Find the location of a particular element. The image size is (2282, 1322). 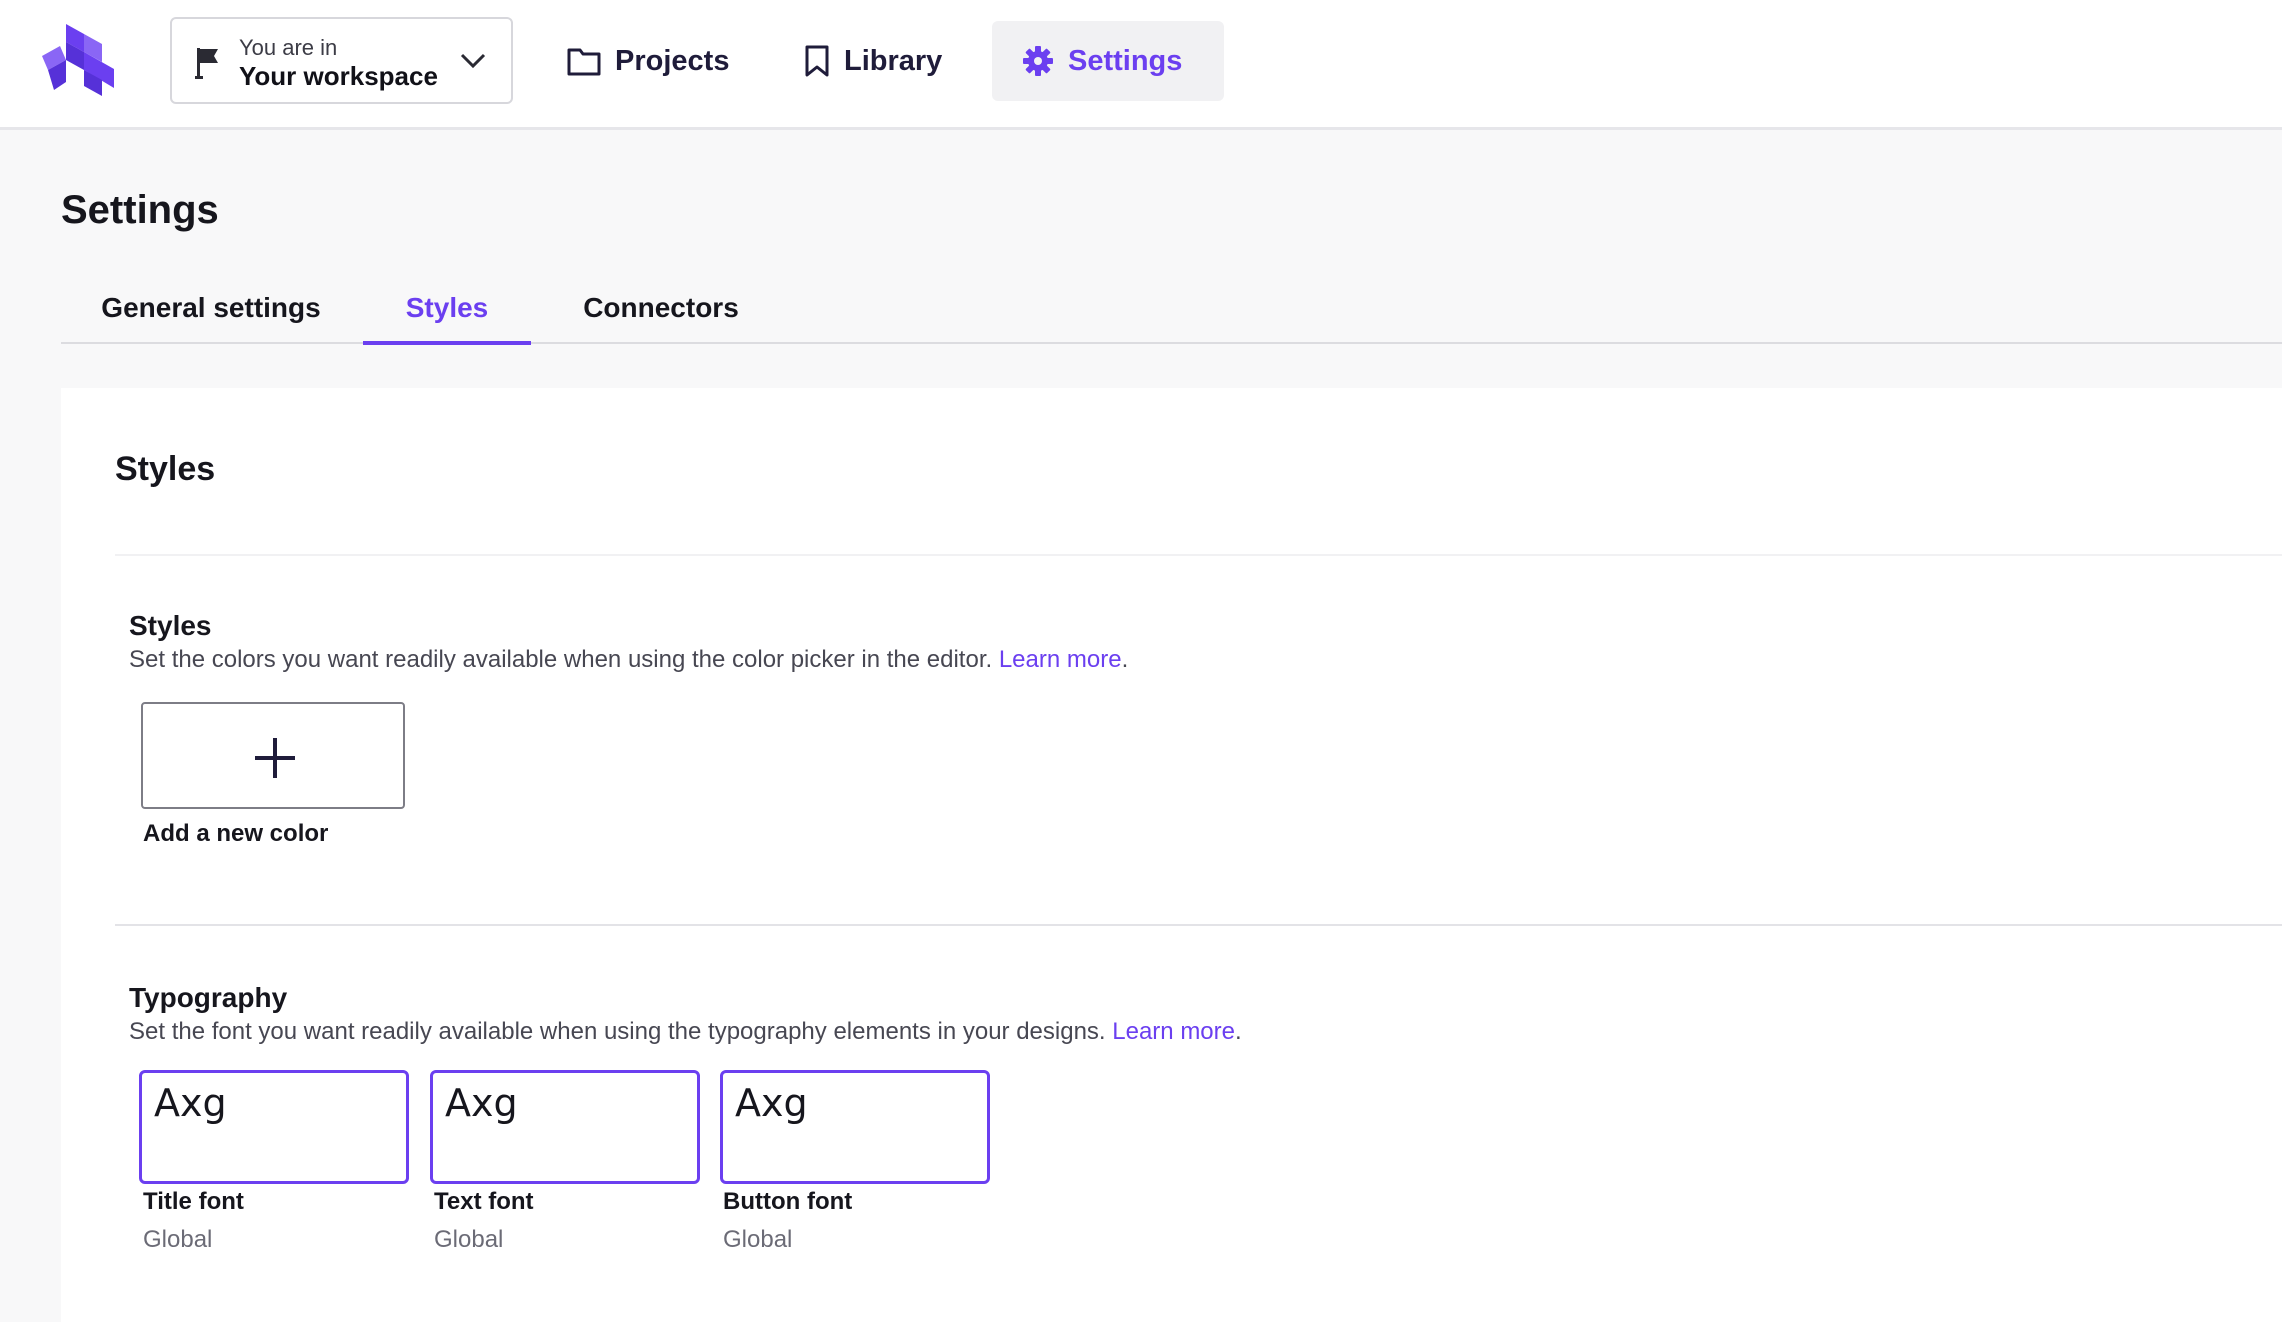

tab-general-settings: General settings is located at coordinates (211, 312).